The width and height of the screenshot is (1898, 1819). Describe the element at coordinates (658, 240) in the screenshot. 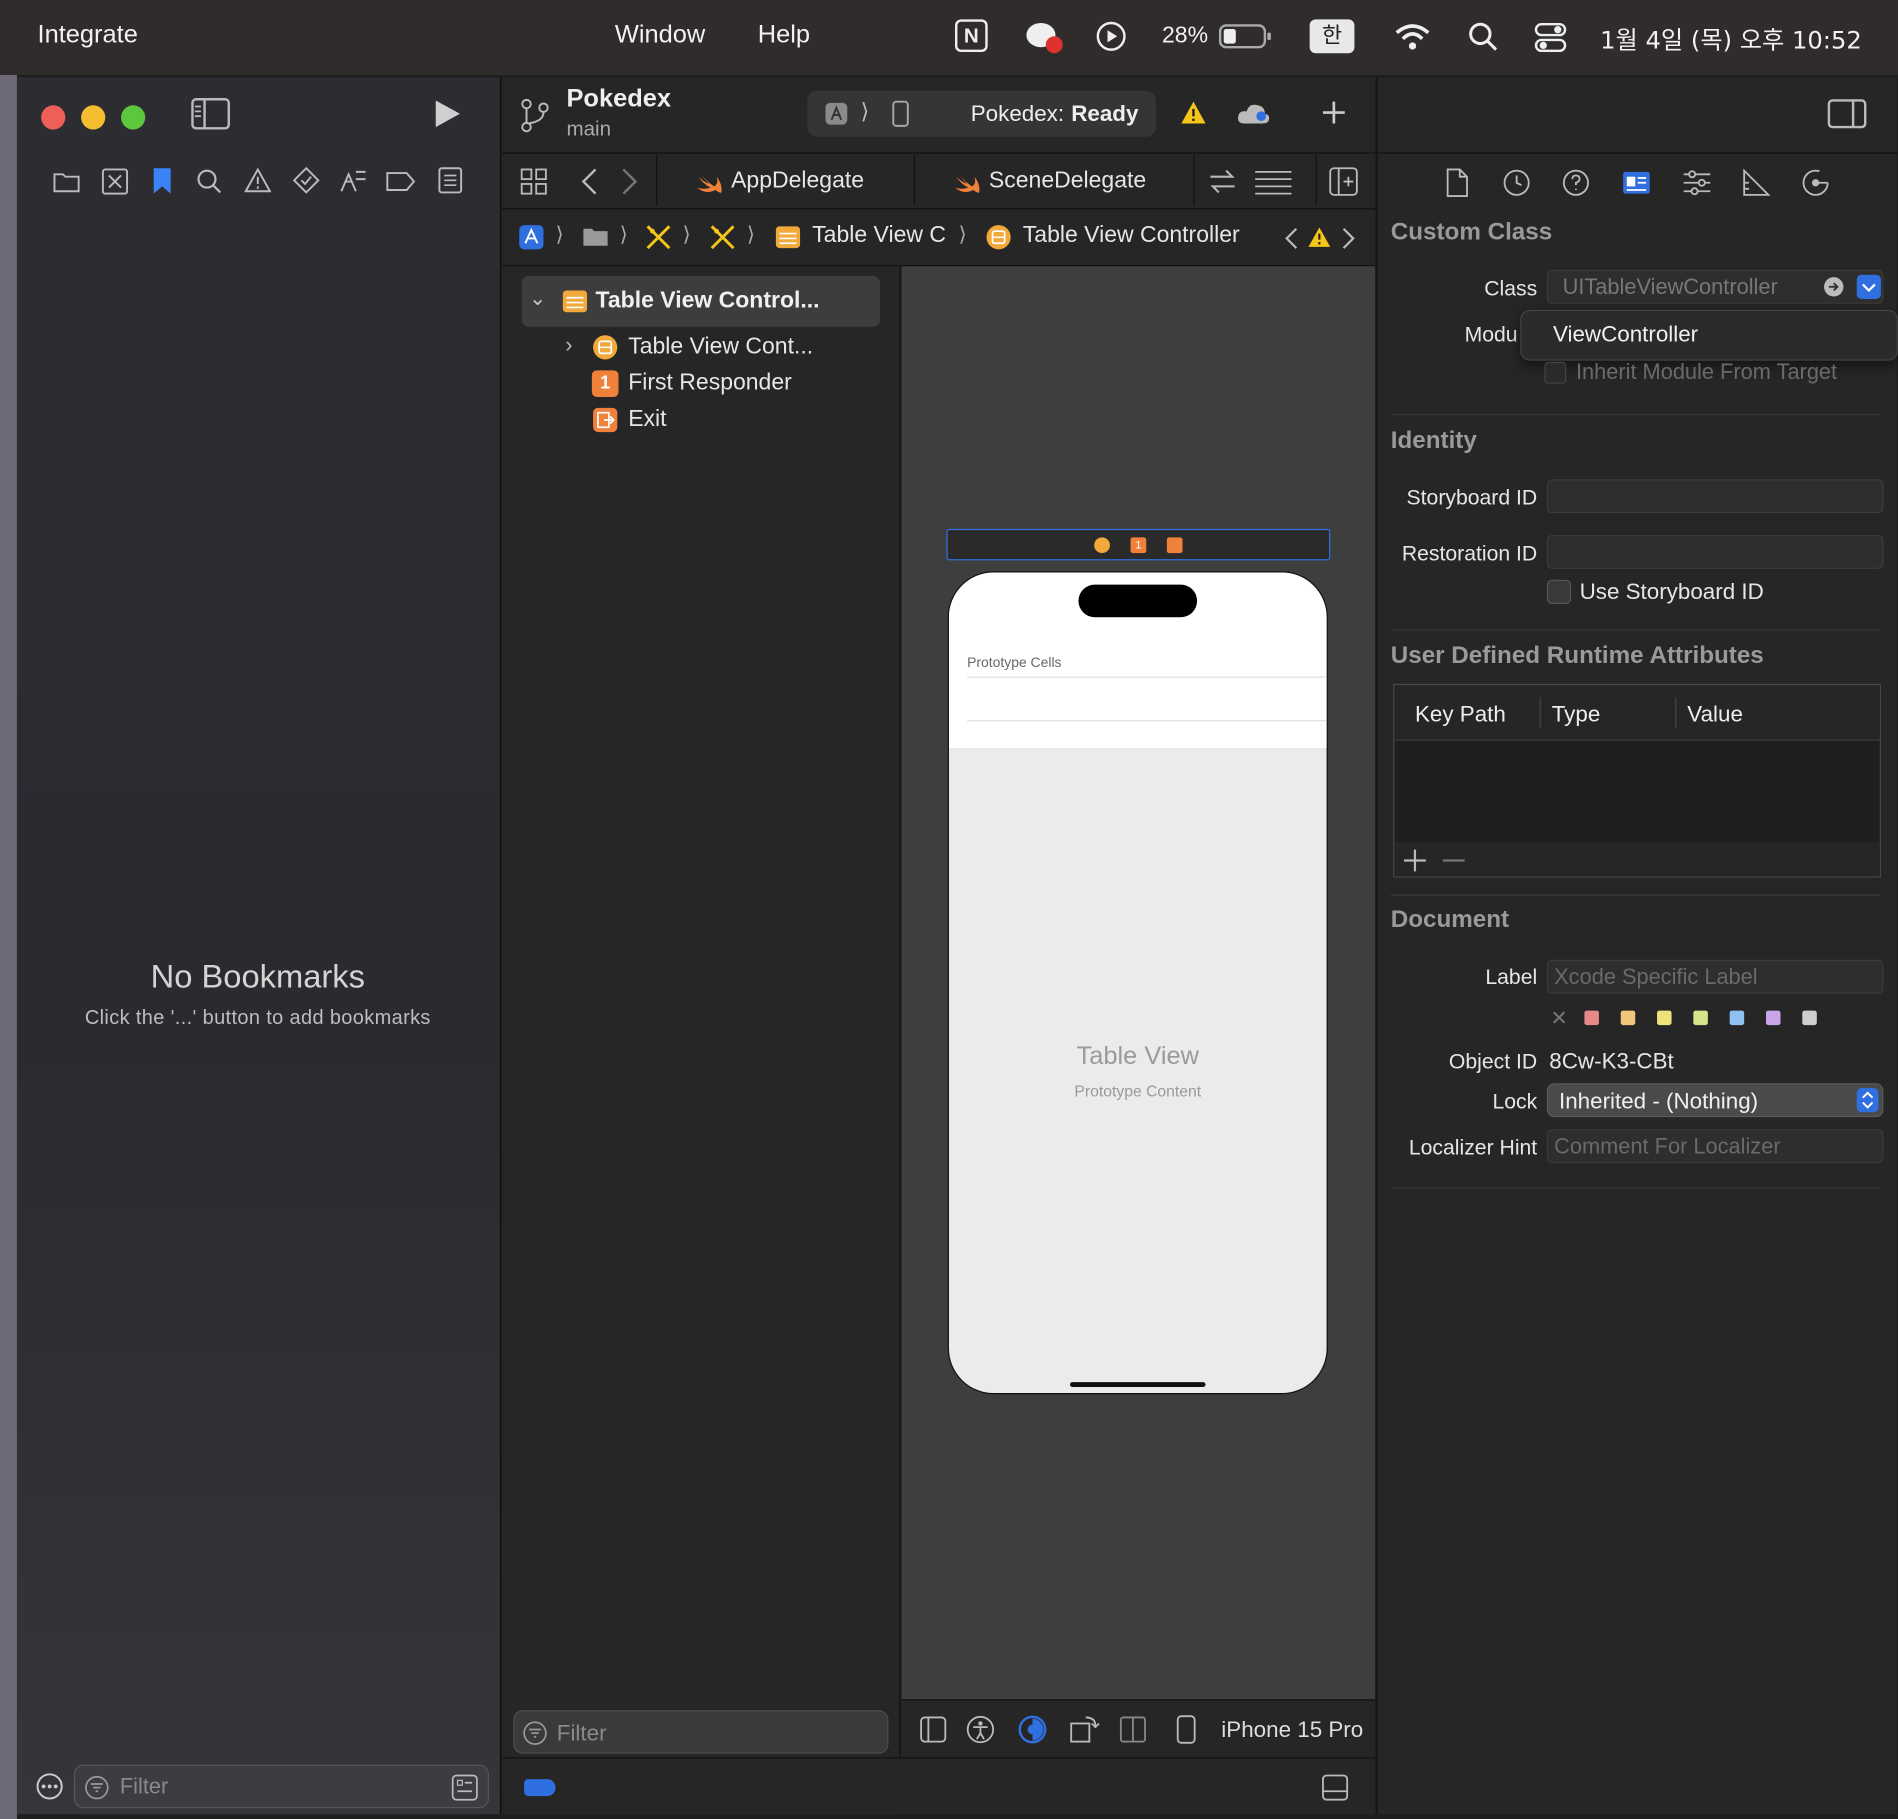

I see `storyboard-breadcrumb-icon` at that location.